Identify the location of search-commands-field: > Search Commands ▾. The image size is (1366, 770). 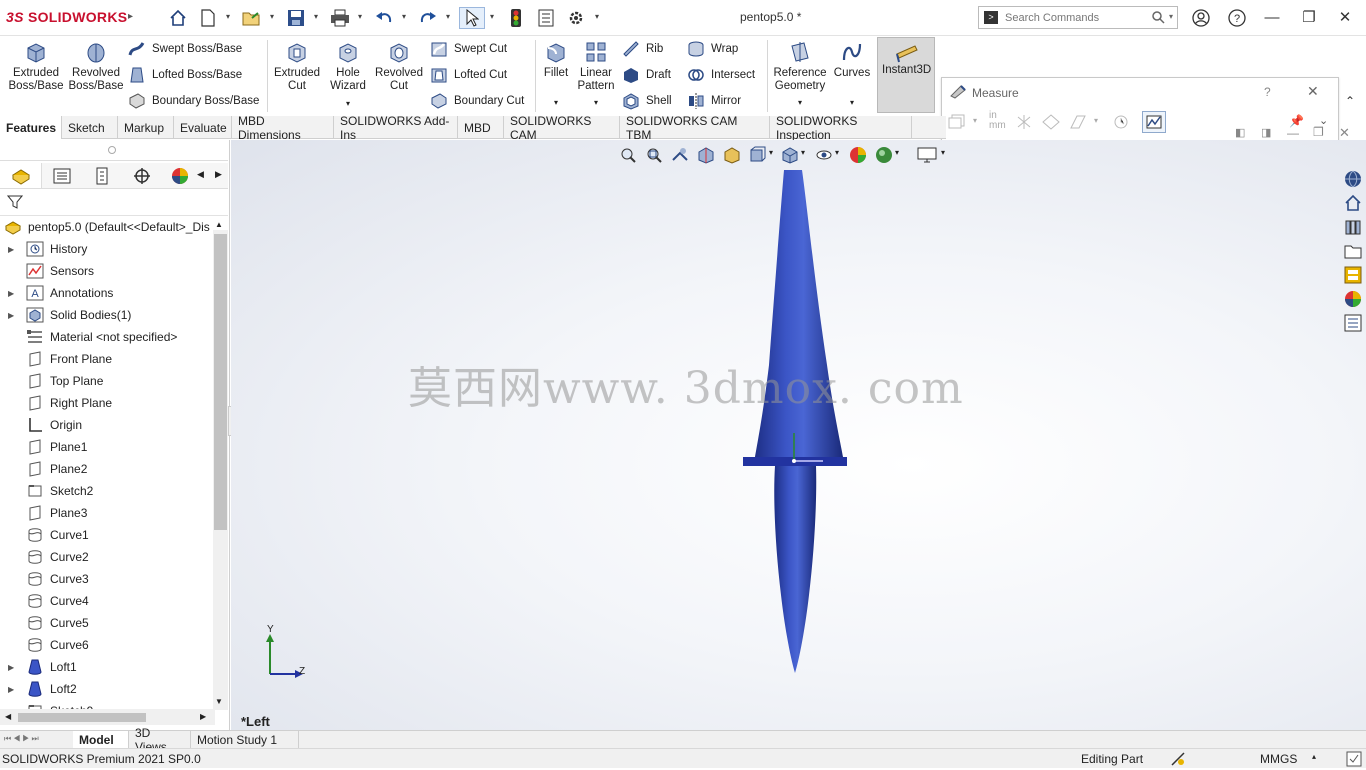
(1078, 17).